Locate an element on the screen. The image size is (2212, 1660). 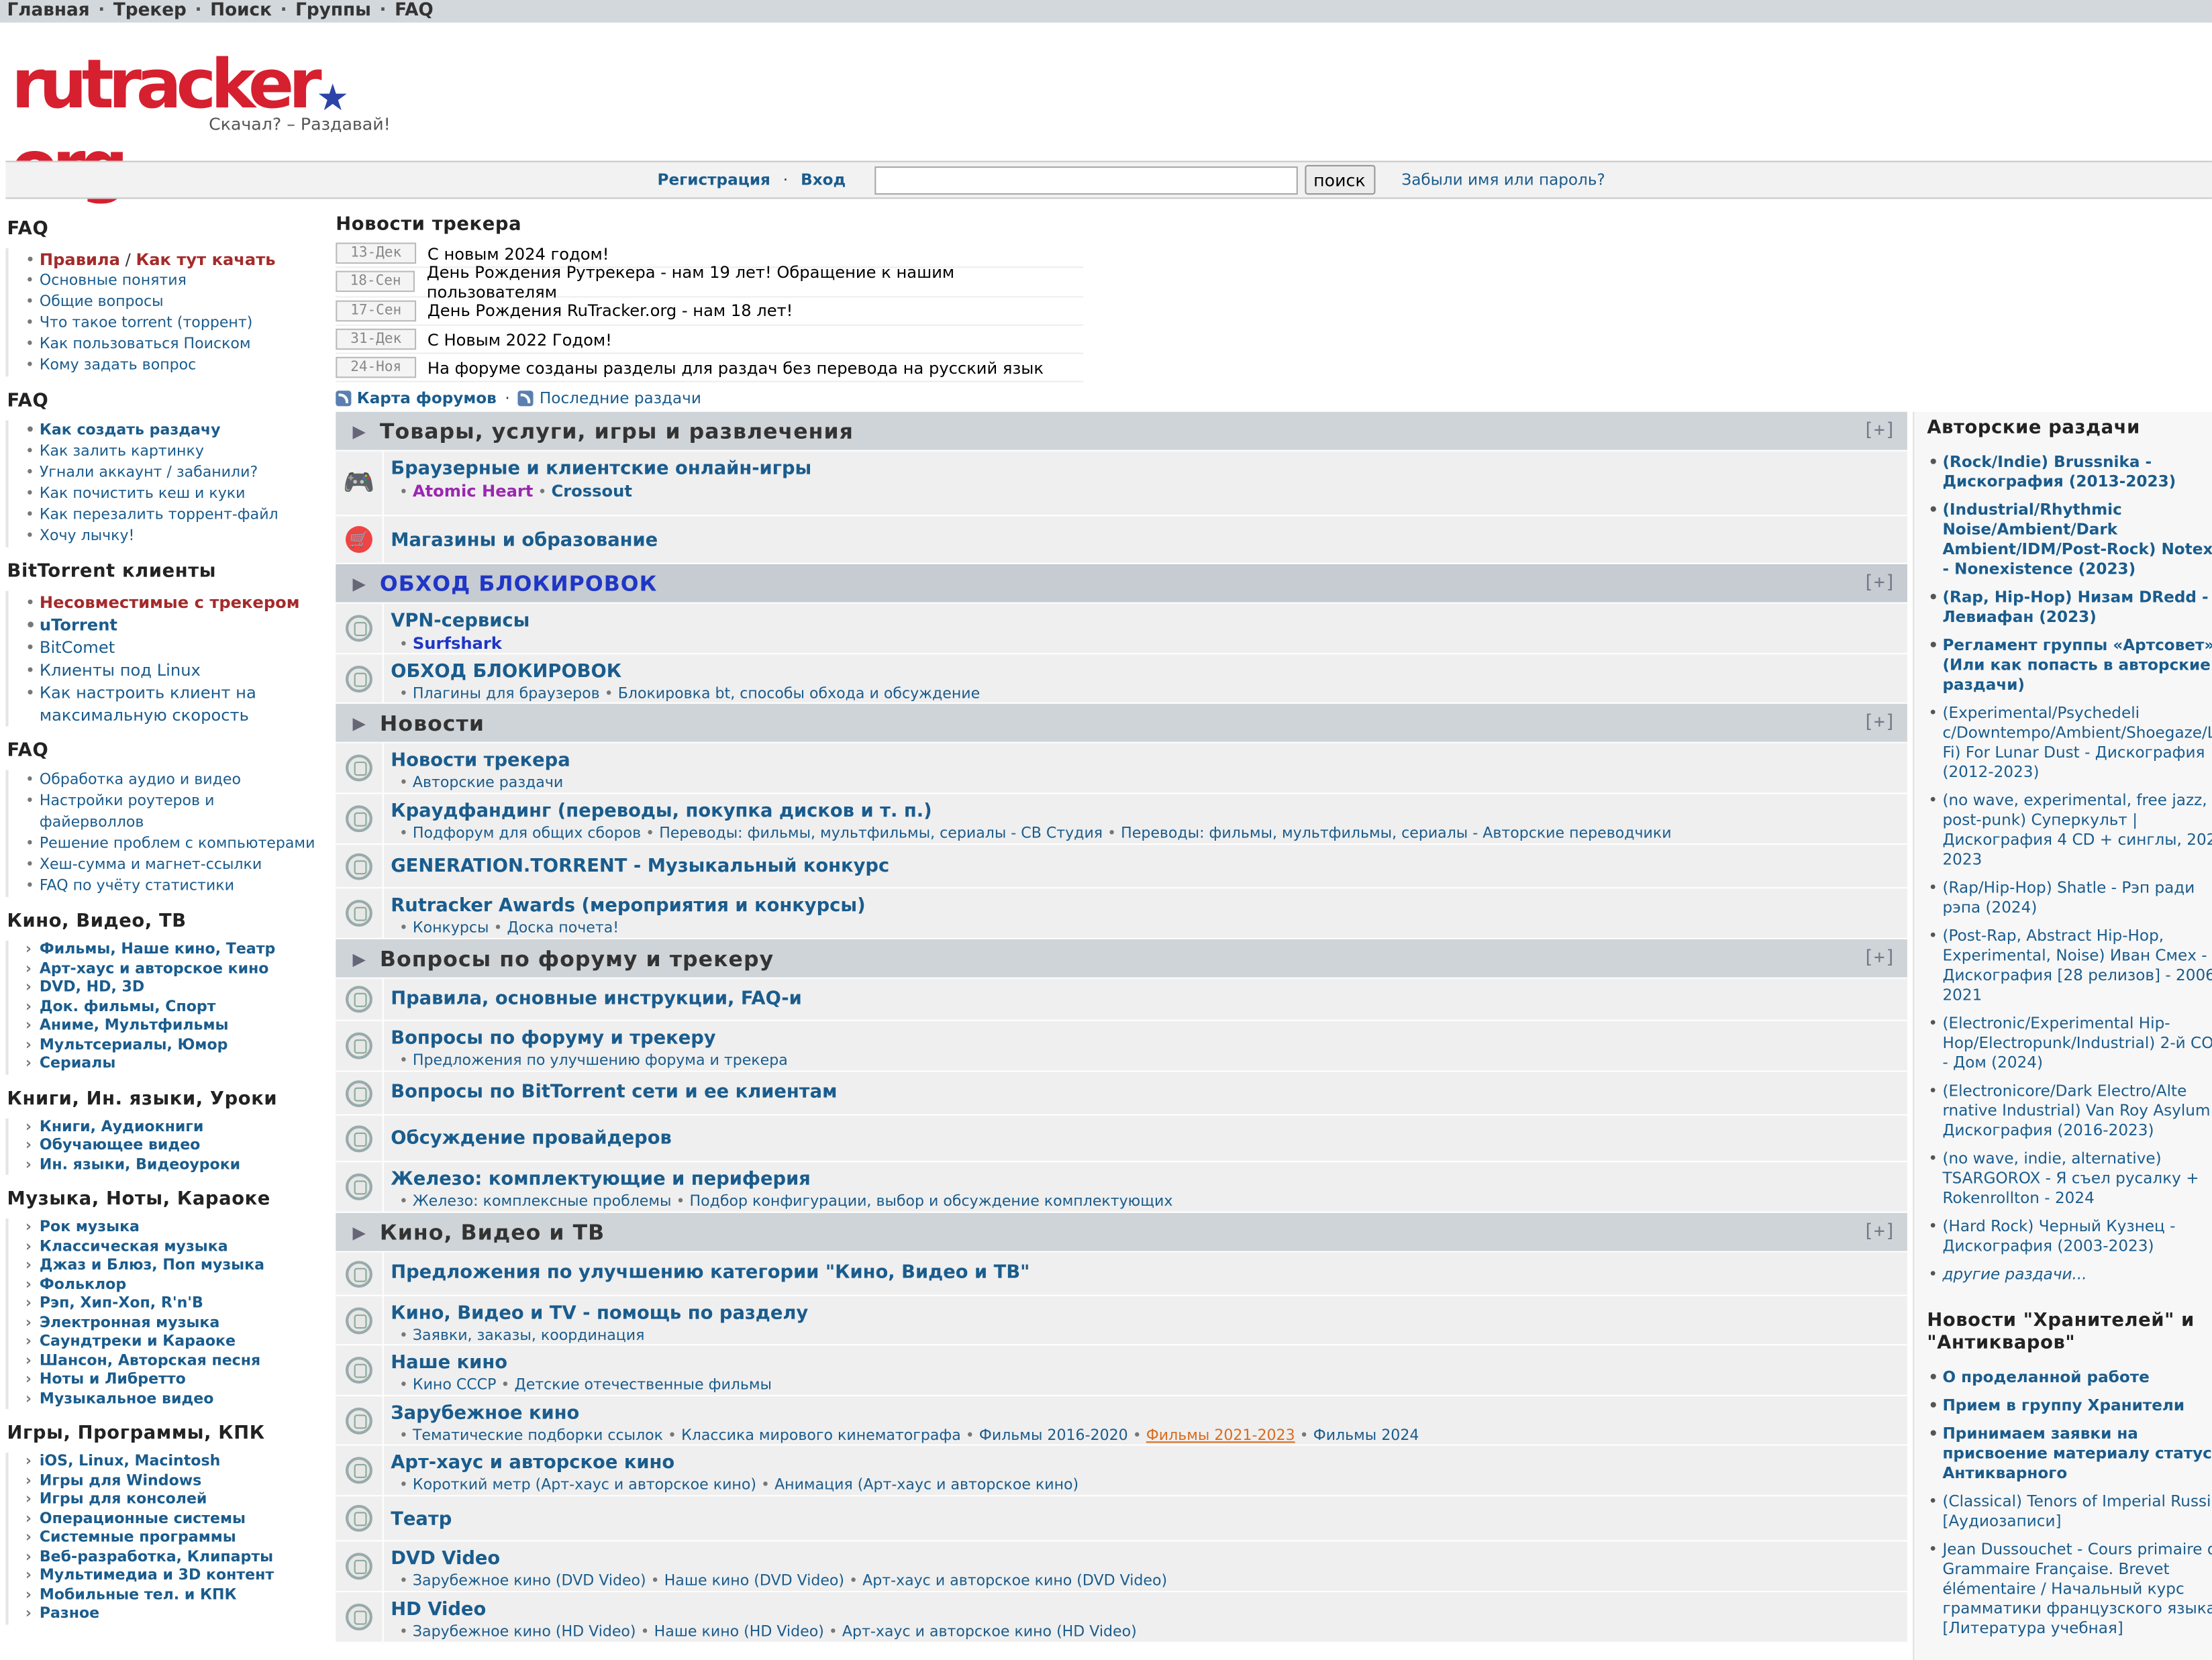
forum-title: Театр is located at coordinates (421, 1520).